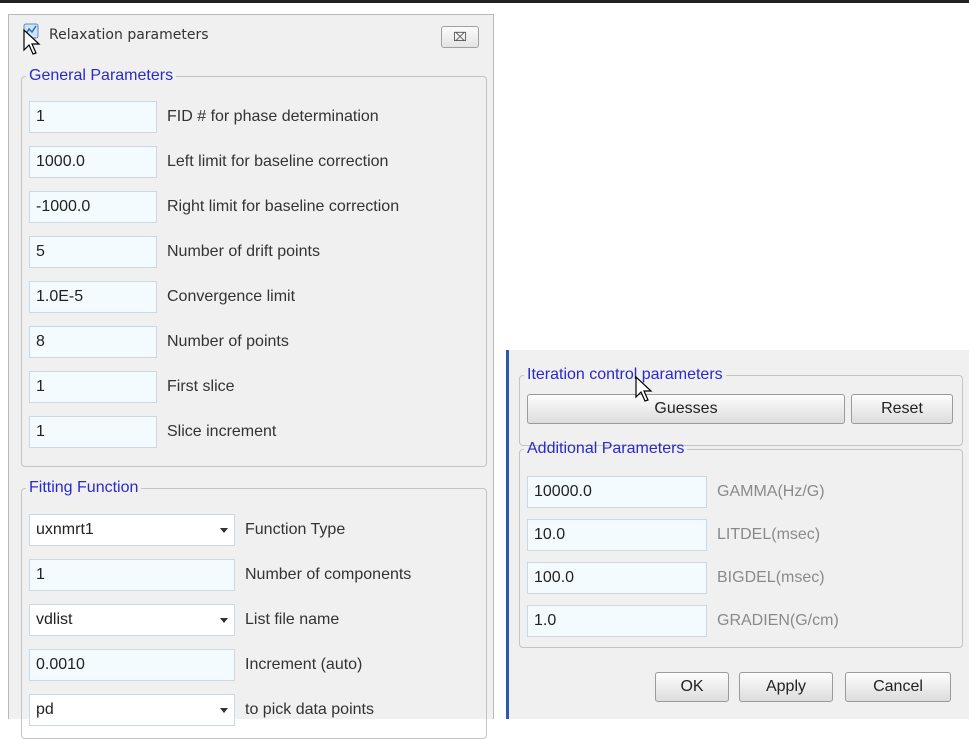 The width and height of the screenshot is (969, 739). I want to click on right-limit-input: -1000.0, so click(93, 207).